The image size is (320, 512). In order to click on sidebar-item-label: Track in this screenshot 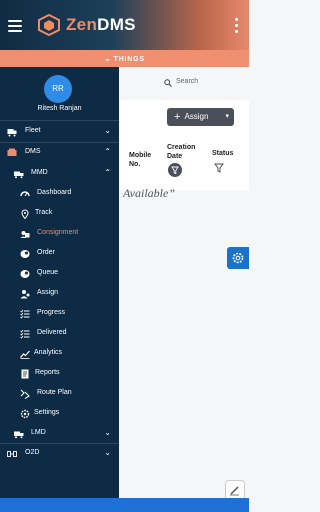, I will do `click(44, 212)`.